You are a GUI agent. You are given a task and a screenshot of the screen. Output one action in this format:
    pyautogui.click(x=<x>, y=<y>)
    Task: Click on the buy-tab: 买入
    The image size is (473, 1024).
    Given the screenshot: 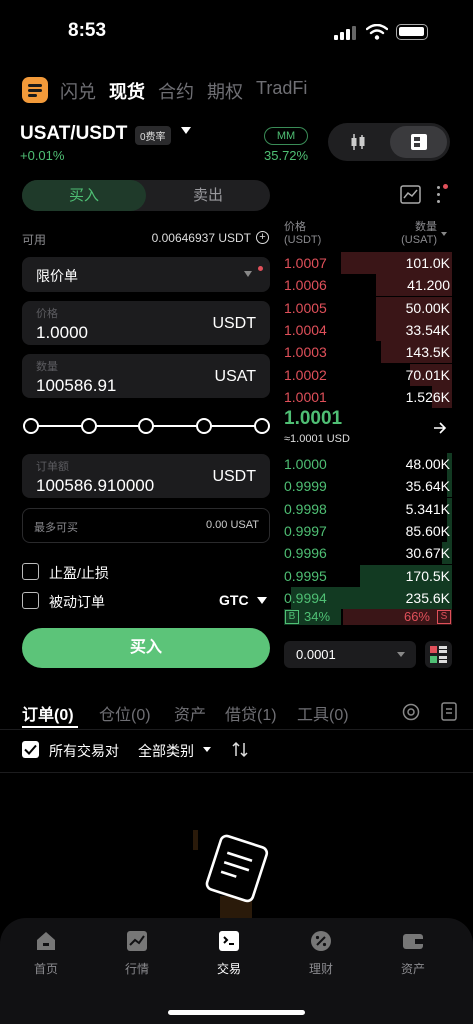 What is the action you would take?
    pyautogui.click(x=84, y=195)
    